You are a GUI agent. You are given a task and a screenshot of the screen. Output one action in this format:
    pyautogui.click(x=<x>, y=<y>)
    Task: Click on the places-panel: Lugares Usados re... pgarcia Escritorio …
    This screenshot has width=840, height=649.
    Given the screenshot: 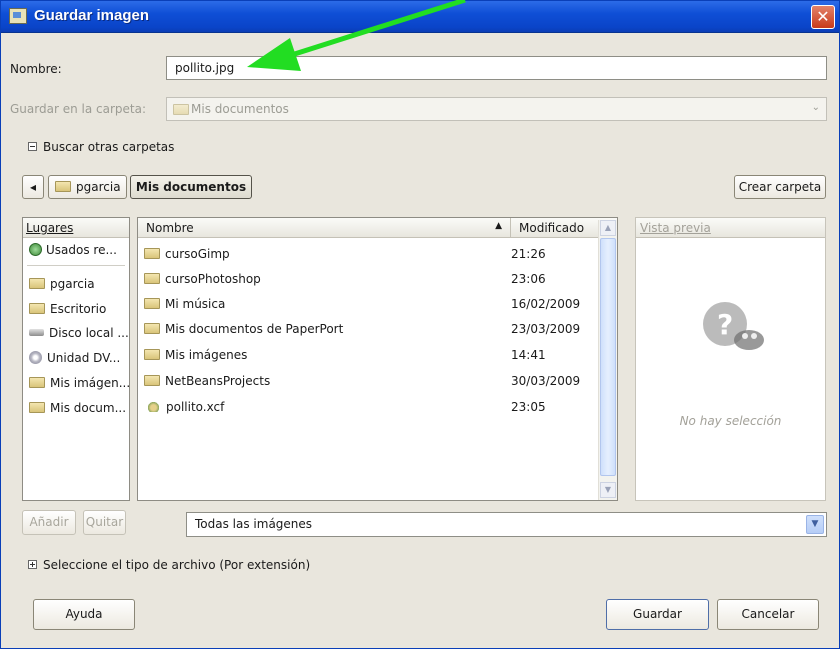 What is the action you would take?
    pyautogui.click(x=76, y=359)
    